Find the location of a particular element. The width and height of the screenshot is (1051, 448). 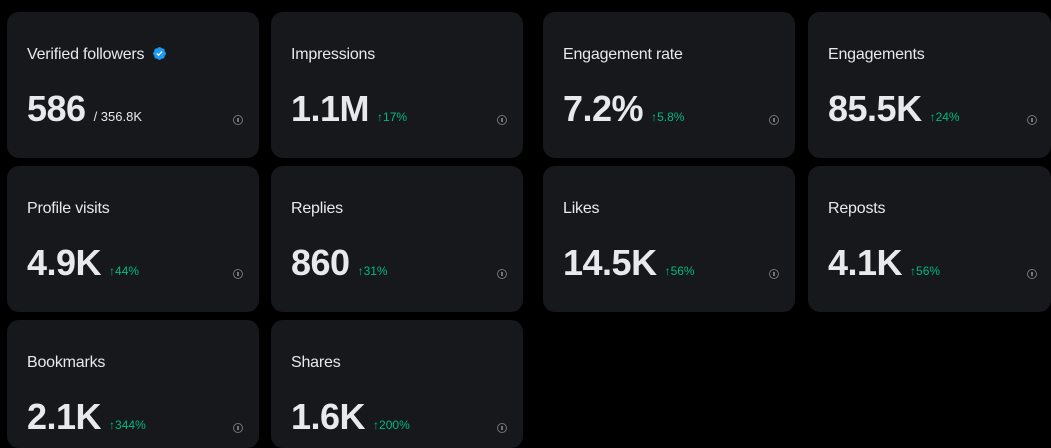

card-value-row: 860 ↑31% is located at coordinates (339, 263).